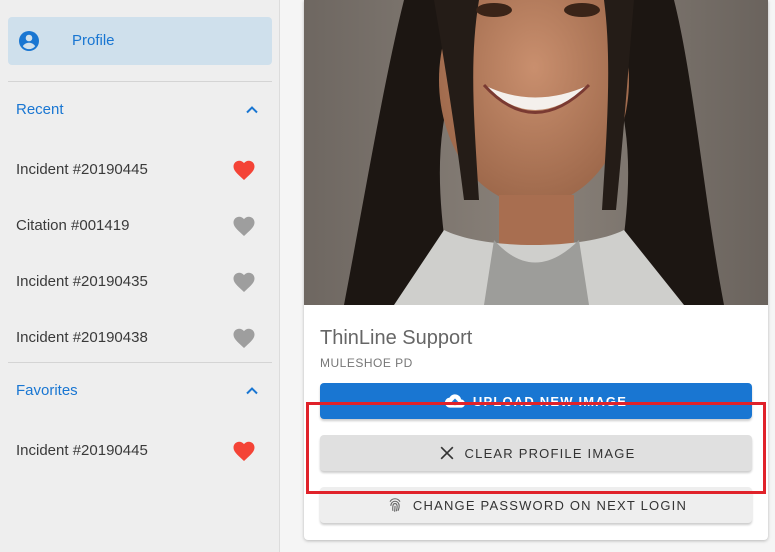 This screenshot has height=552, width=775. Describe the element at coordinates (550, 505) in the screenshot. I see `change-password-label: CHANGE PASSWORD ON NEXT LOGIN` at that location.